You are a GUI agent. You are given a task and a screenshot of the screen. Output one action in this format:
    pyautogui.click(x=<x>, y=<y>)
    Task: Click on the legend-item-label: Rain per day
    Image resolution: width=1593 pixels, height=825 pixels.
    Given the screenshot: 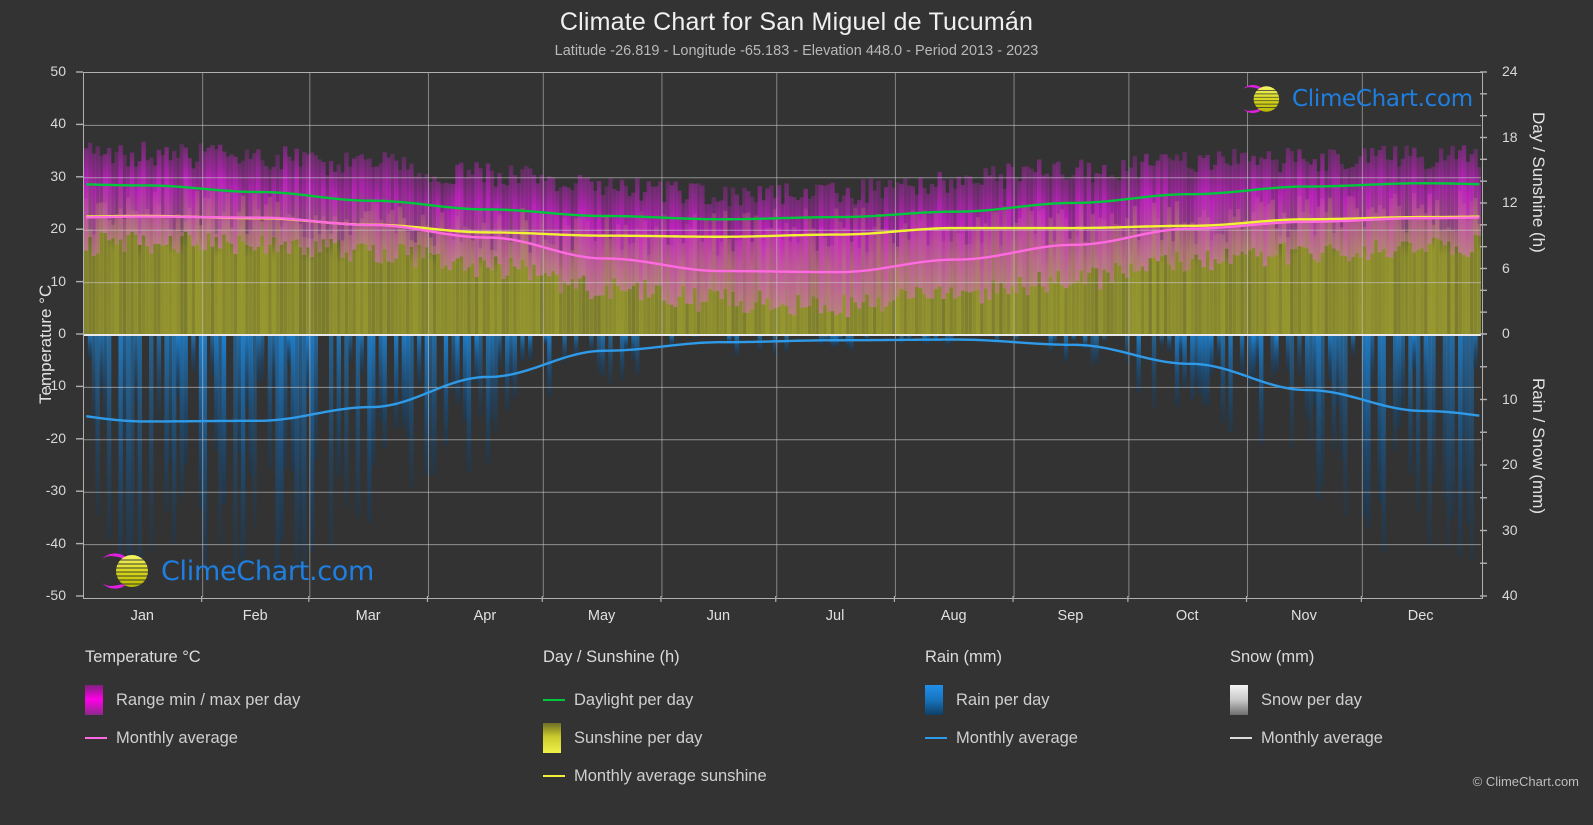 What is the action you would take?
    pyautogui.click(x=1003, y=699)
    